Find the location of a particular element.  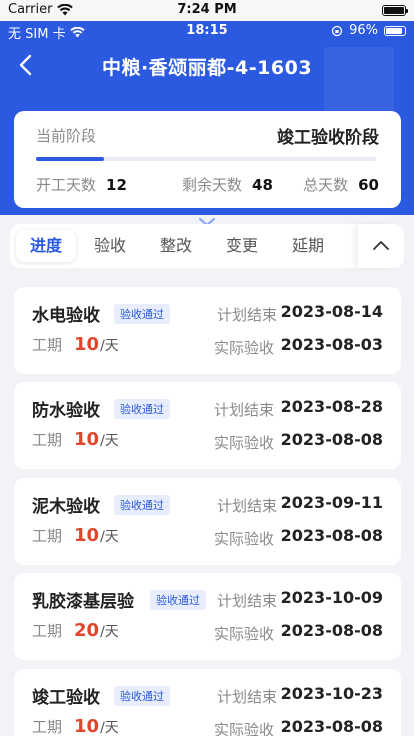

item-name: 乳胶漆基层验 is located at coordinates (83, 602).